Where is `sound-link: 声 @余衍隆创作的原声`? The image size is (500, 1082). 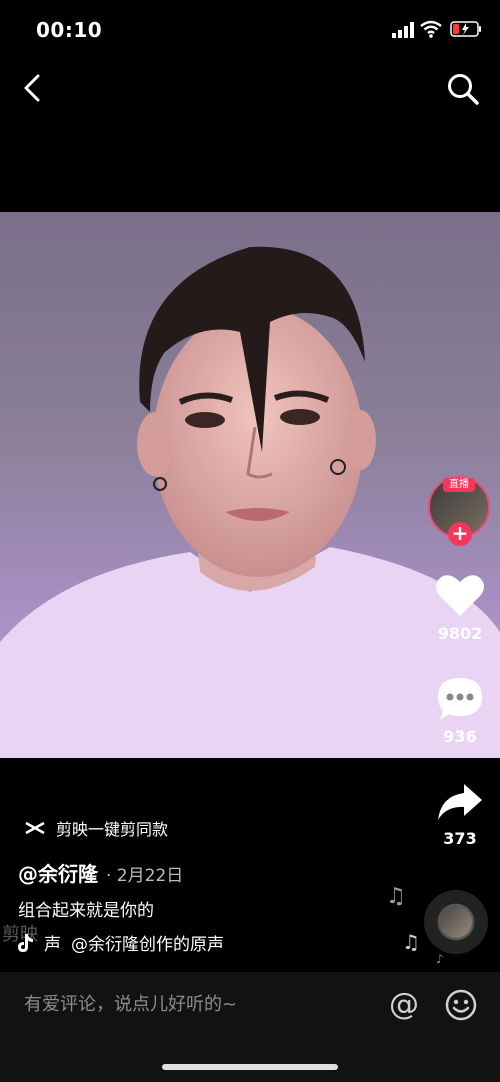 sound-link: 声 @余衍隆创作的原声 is located at coordinates (120, 942).